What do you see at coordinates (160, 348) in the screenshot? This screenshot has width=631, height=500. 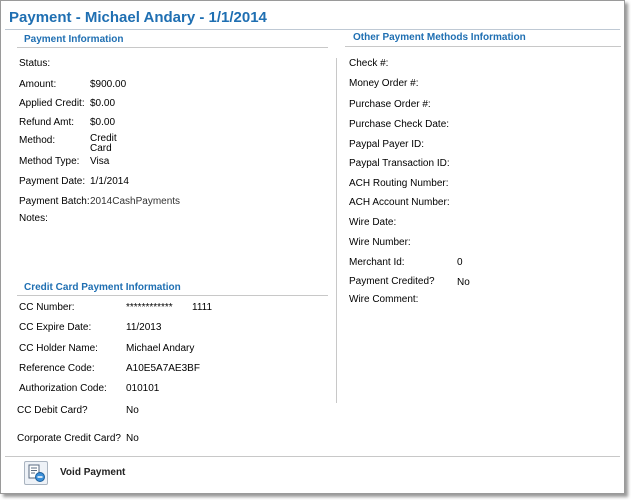 I see `cc-holder-value: Michael Andary` at bounding box center [160, 348].